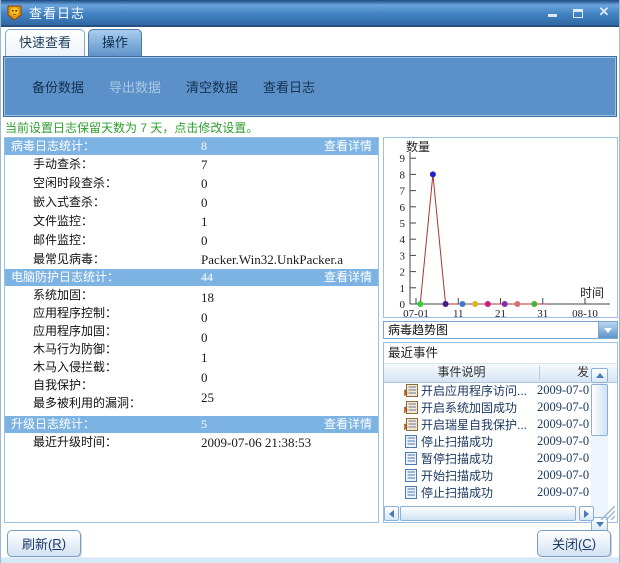 This screenshot has width=620, height=563. What do you see at coordinates (191, 202) in the screenshot?
I see `stat-row: 嵌入式查杀： 0` at bounding box center [191, 202].